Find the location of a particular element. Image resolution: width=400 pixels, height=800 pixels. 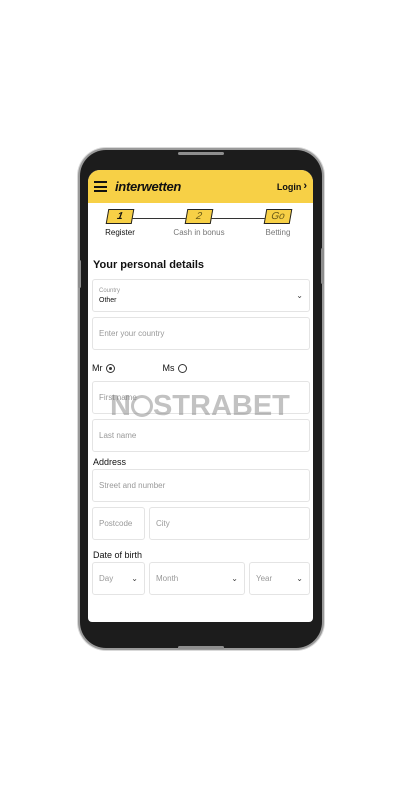

step-label: Register is located at coordinates (120, 232).